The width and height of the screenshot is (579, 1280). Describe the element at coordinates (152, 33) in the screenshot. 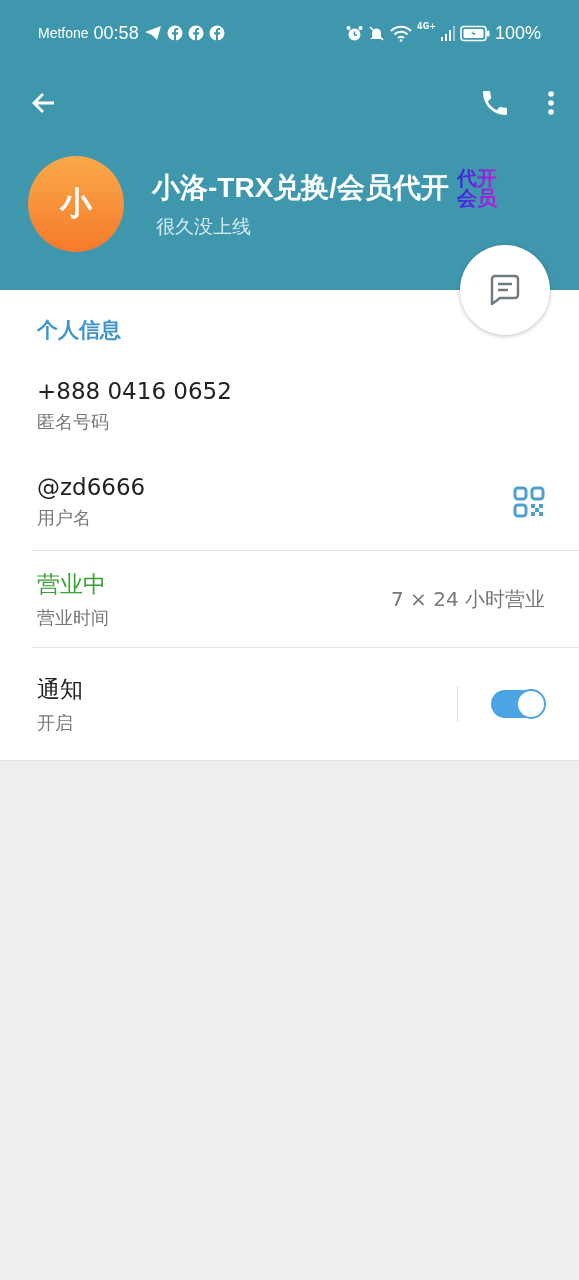

I see `paper-plane-icon` at that location.